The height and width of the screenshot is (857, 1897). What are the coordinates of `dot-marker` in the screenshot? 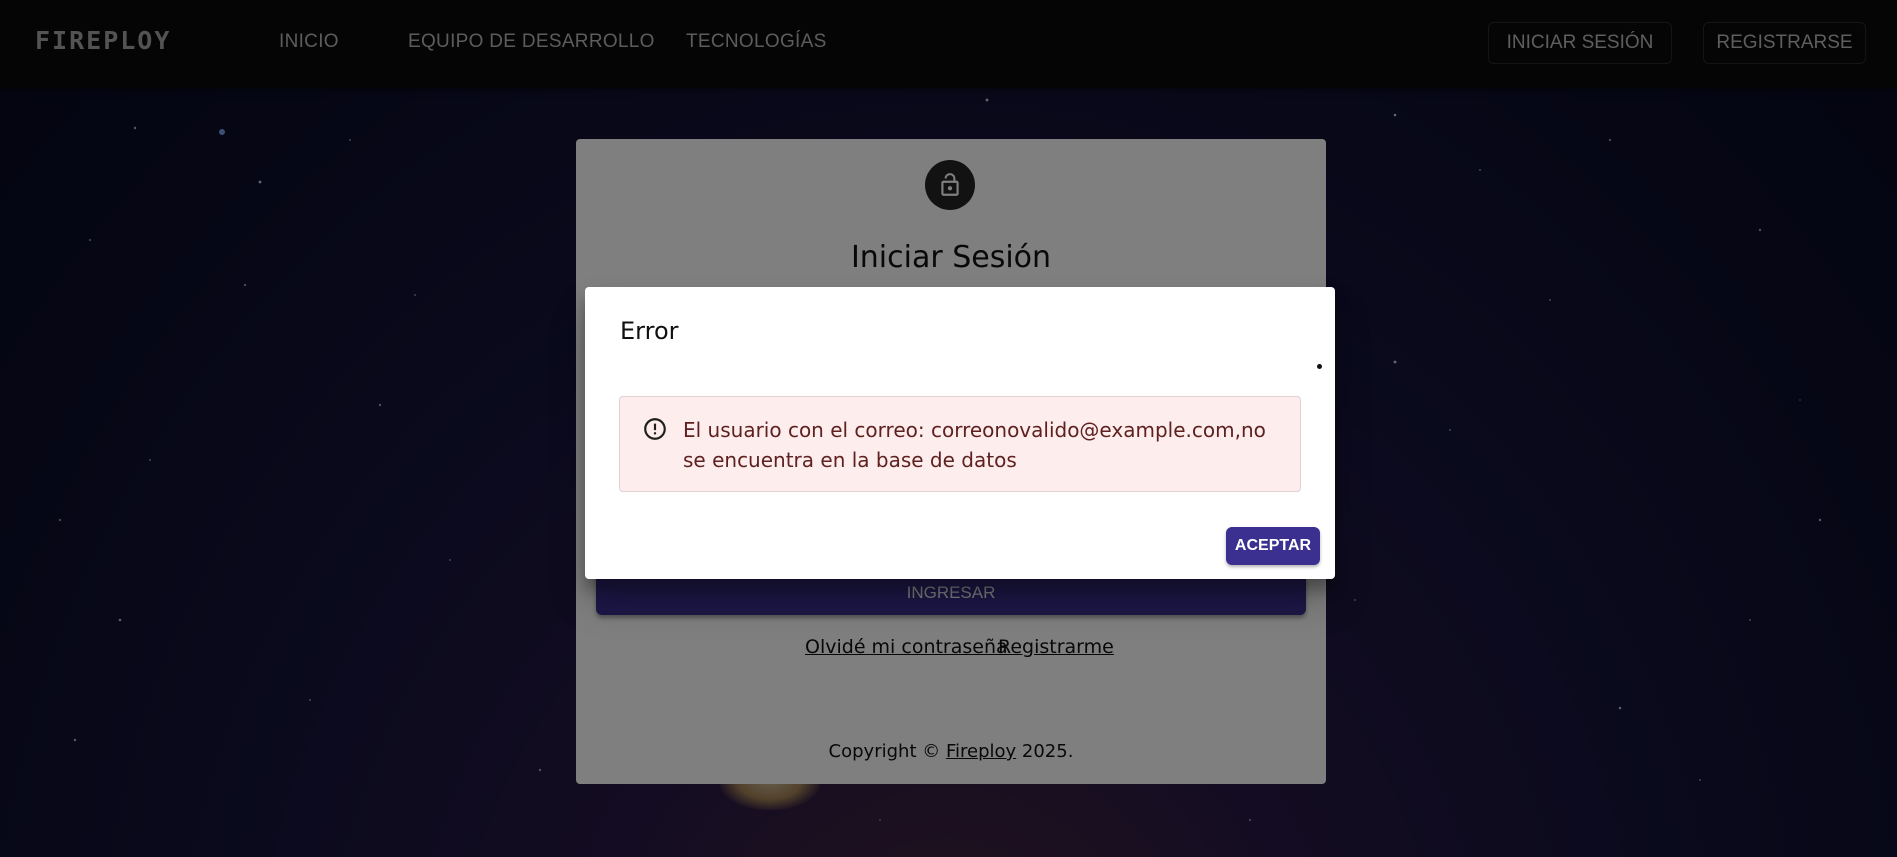 It's located at (1319, 366).